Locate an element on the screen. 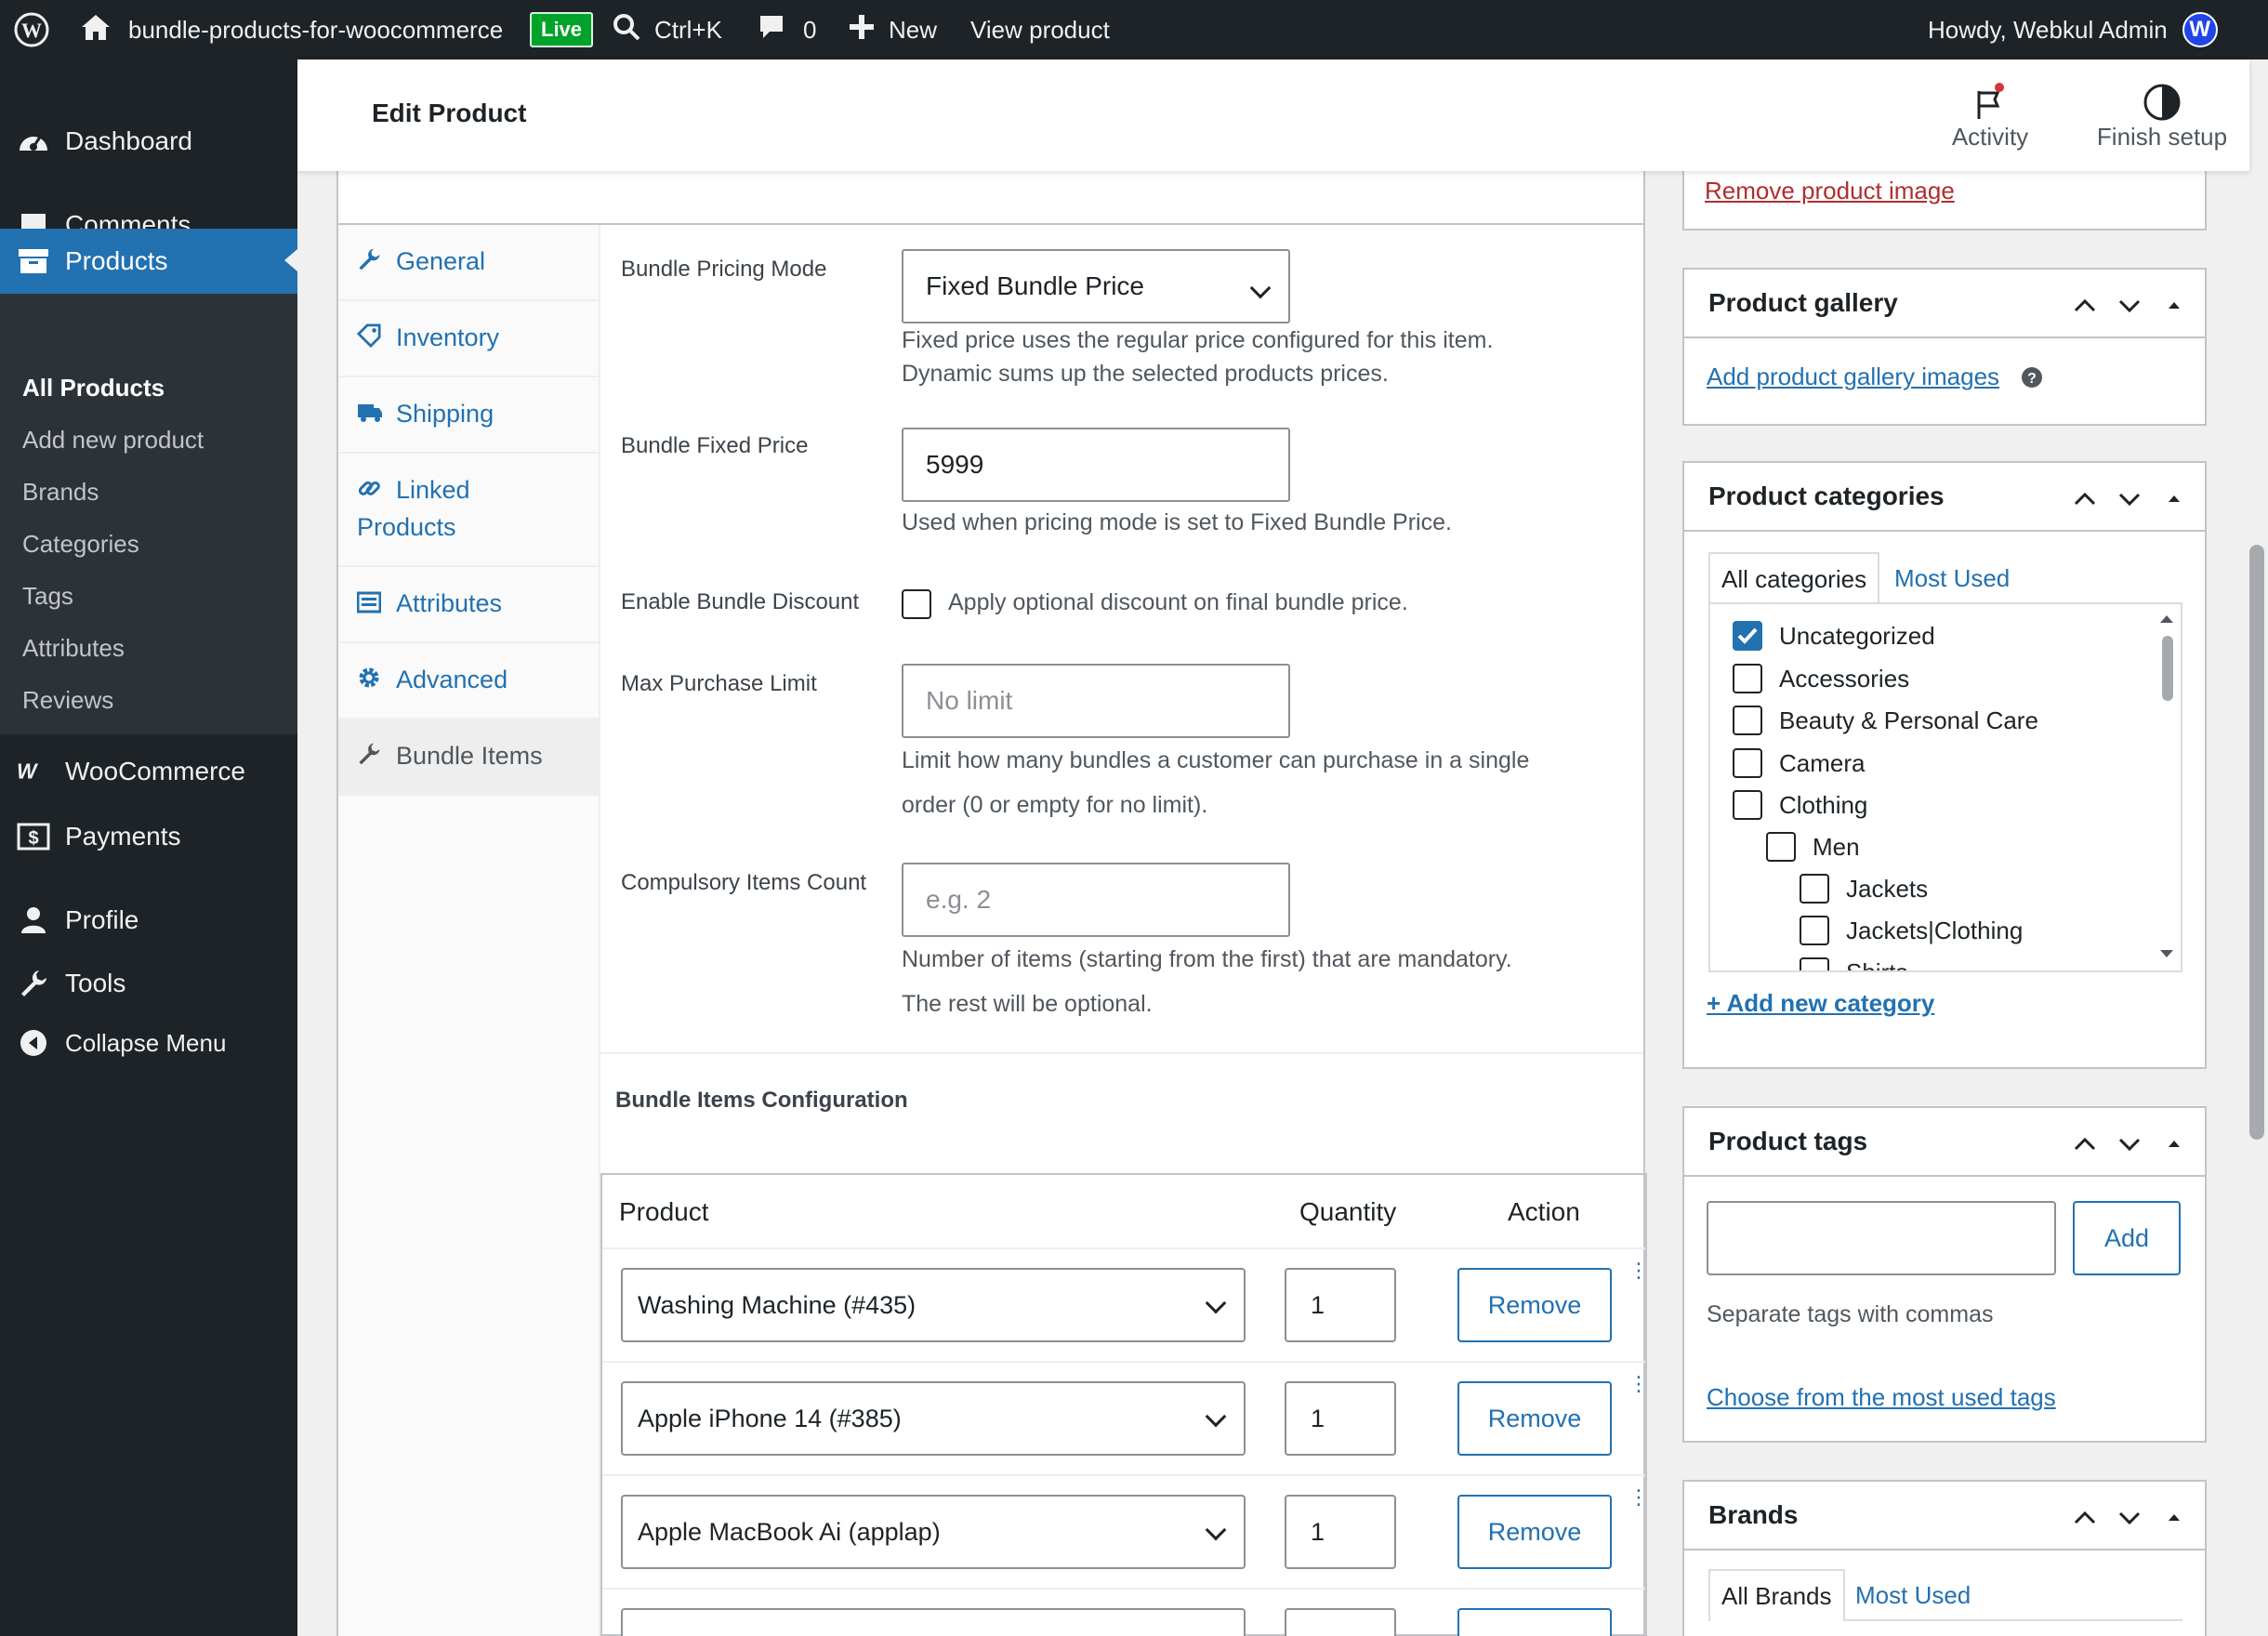 The height and width of the screenshot is (1636, 2268). tab-bundle-items: Bundle Items is located at coordinates (468, 758).